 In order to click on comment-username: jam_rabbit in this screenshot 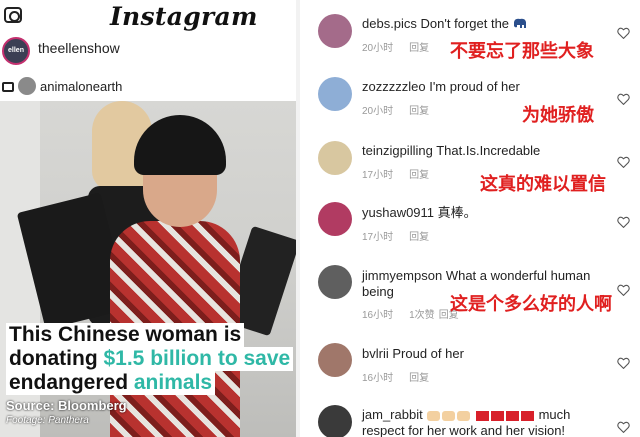, I will do `click(392, 414)`.